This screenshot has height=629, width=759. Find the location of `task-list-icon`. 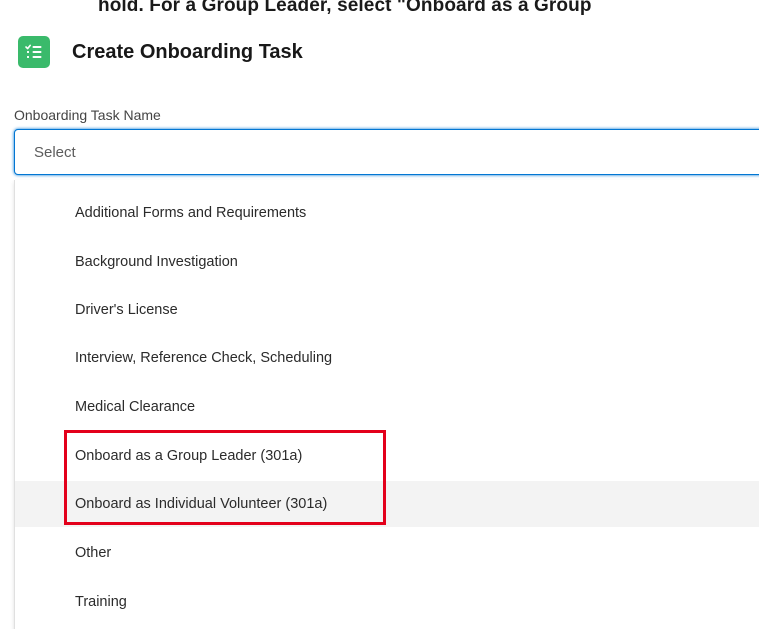

task-list-icon is located at coordinates (34, 52).